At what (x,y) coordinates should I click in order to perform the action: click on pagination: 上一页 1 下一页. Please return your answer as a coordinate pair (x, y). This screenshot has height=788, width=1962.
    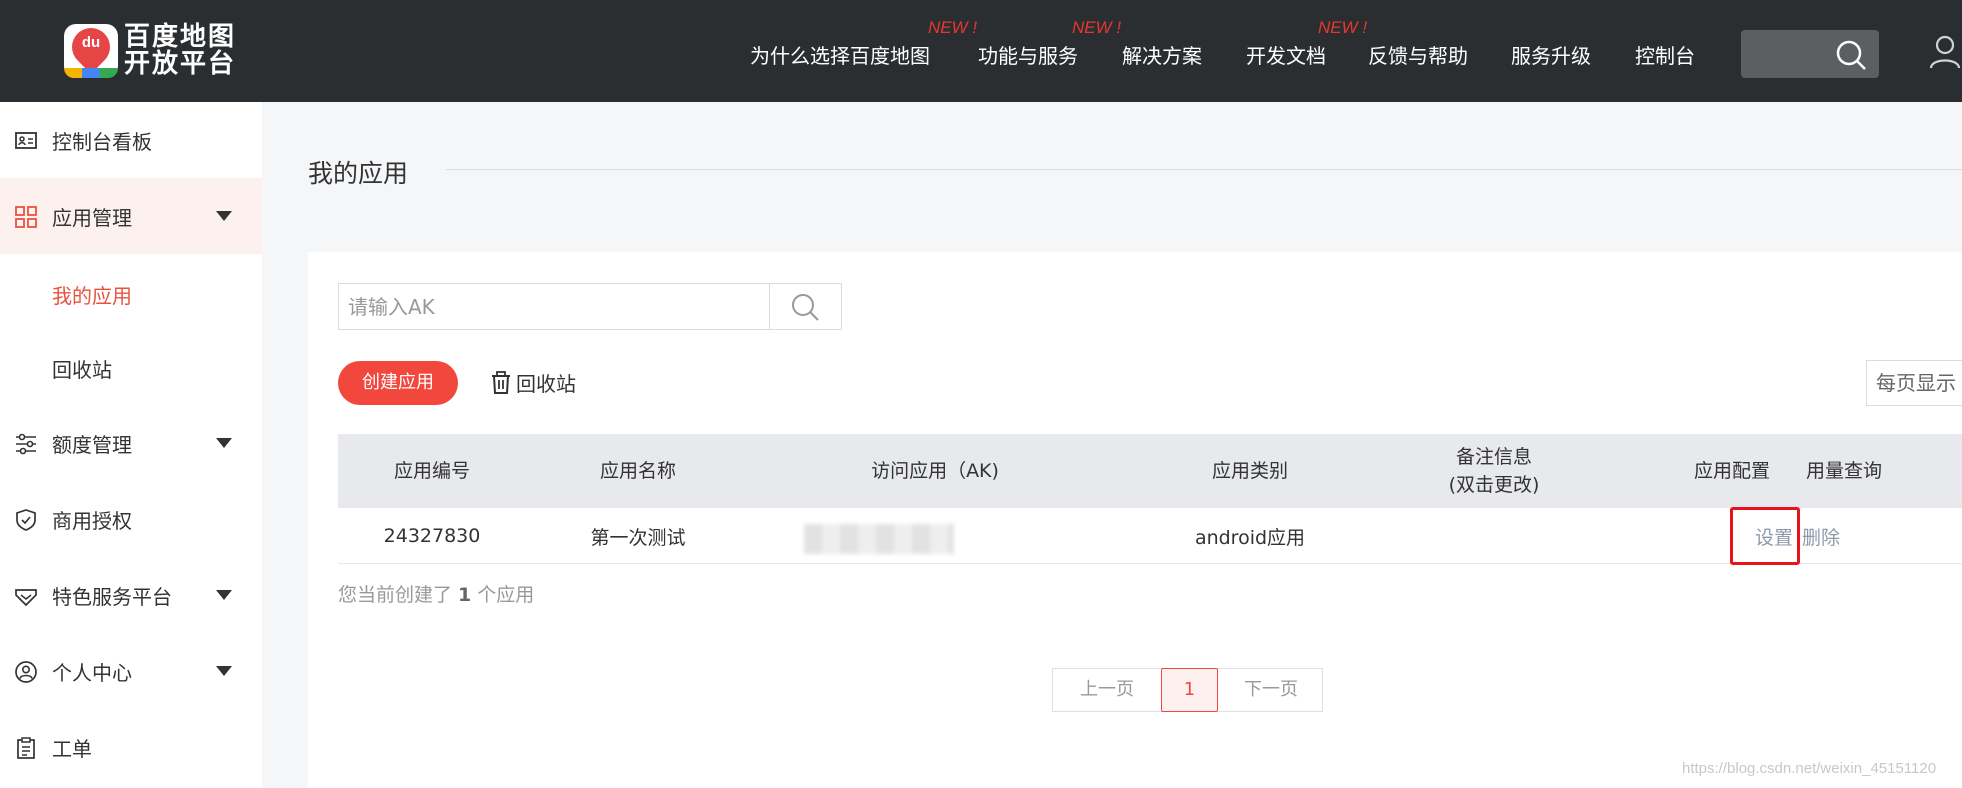
    Looking at the image, I should click on (1187, 690).